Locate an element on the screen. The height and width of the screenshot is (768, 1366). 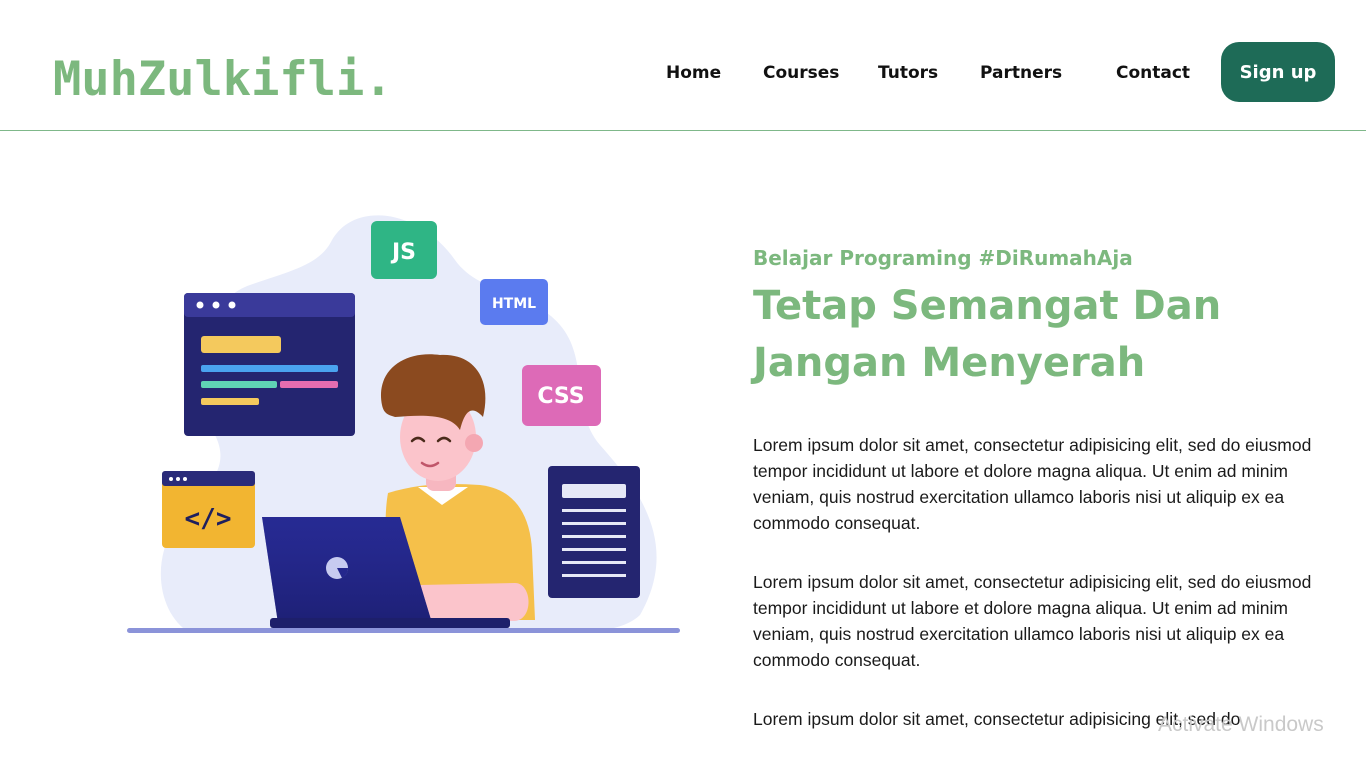
hero-eyebrow: Belajar Programing #DiRumahAja is located at coordinates (943, 258).